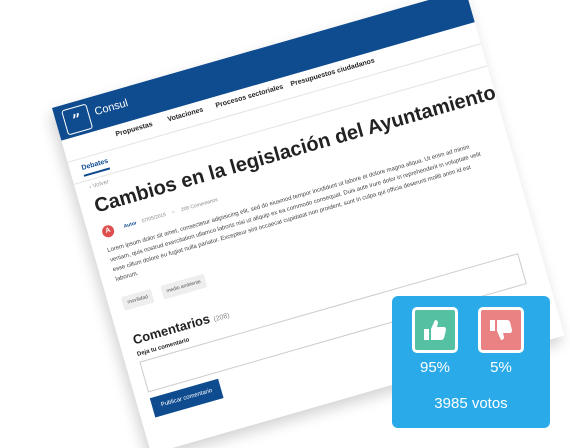 Image resolution: width=570 pixels, height=448 pixels. What do you see at coordinates (137, 299) in the screenshot?
I see `tag-movilidad: movilidad` at bounding box center [137, 299].